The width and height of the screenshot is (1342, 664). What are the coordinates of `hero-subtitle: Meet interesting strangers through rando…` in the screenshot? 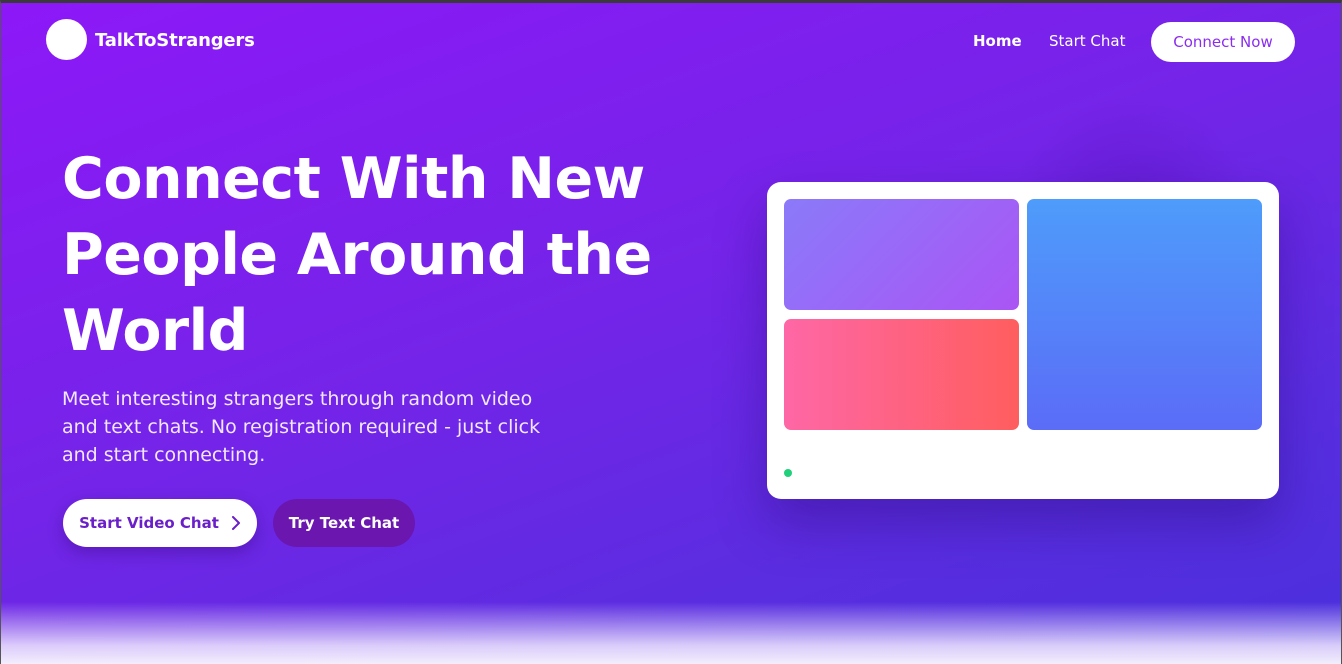 It's located at (301, 427).